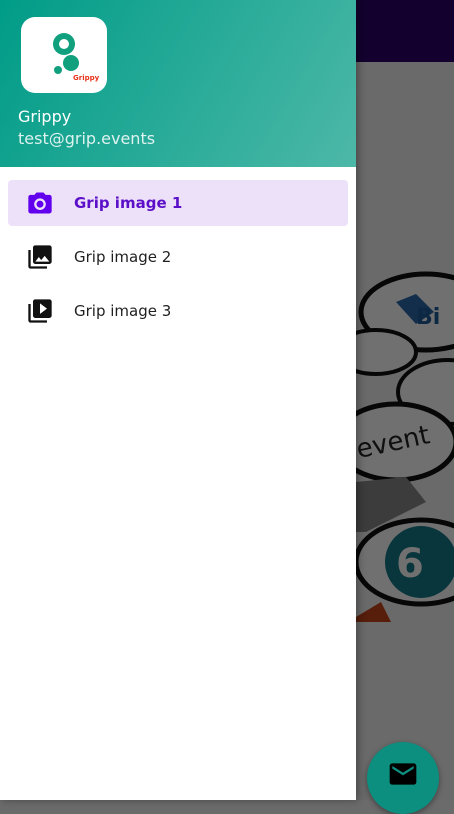 The width and height of the screenshot is (454, 814). I want to click on camera-icon, so click(40, 203).